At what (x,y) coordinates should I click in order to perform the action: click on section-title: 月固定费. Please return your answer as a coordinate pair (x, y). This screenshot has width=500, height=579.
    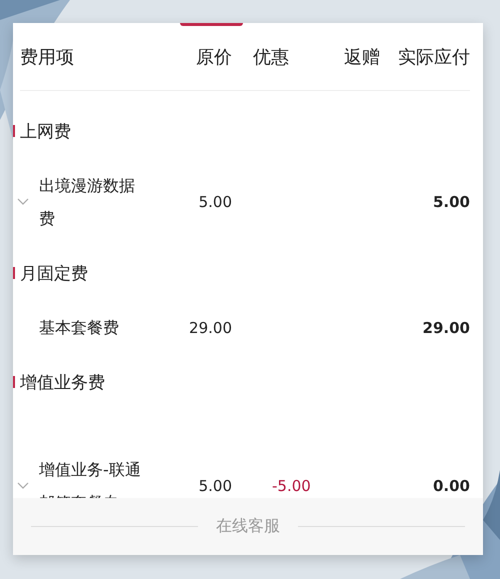
    Looking at the image, I should click on (54, 273).